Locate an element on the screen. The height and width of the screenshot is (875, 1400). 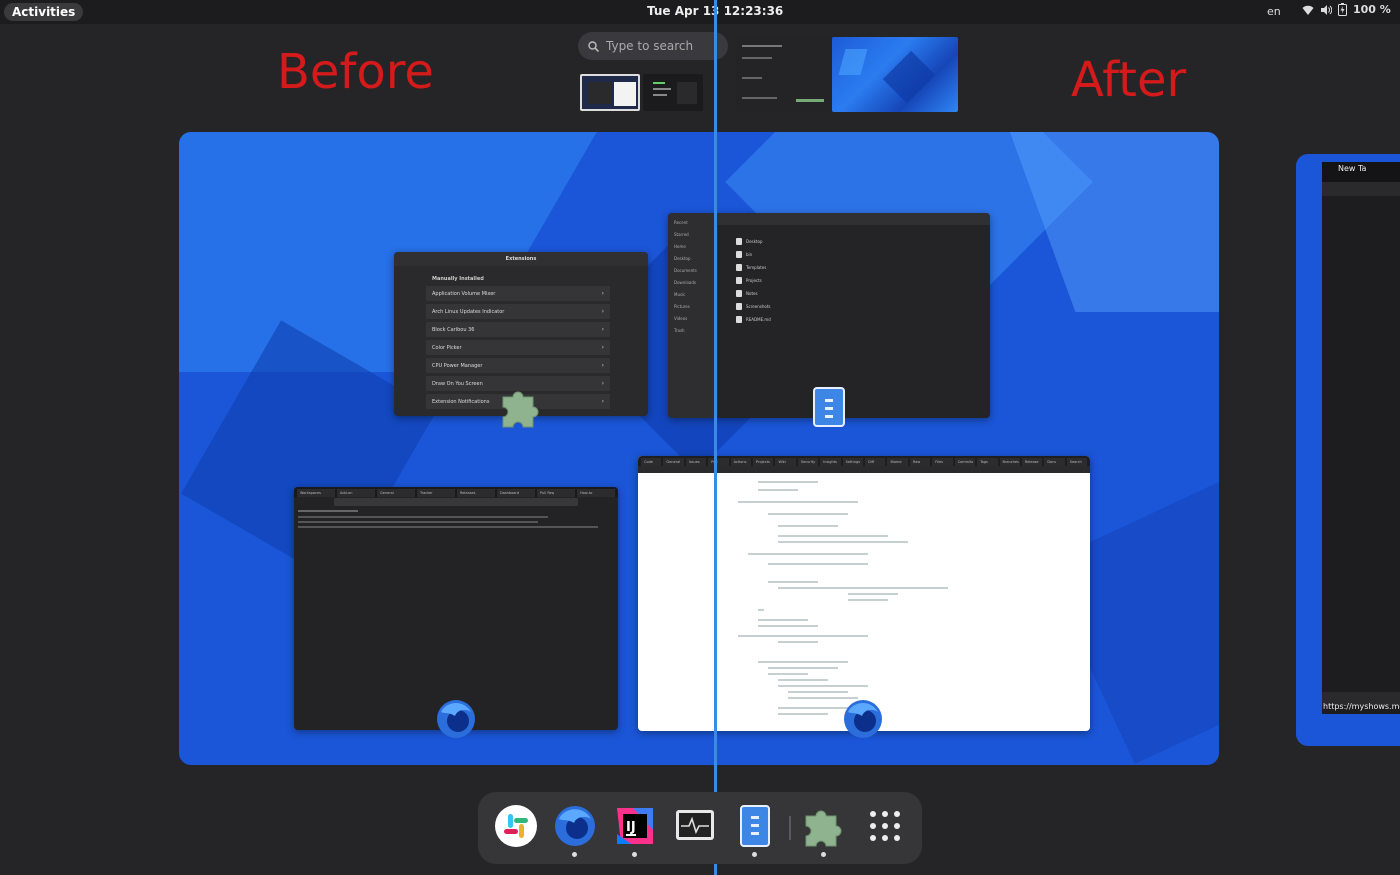
intellij-icon: IJ is located at coordinates (635, 826).